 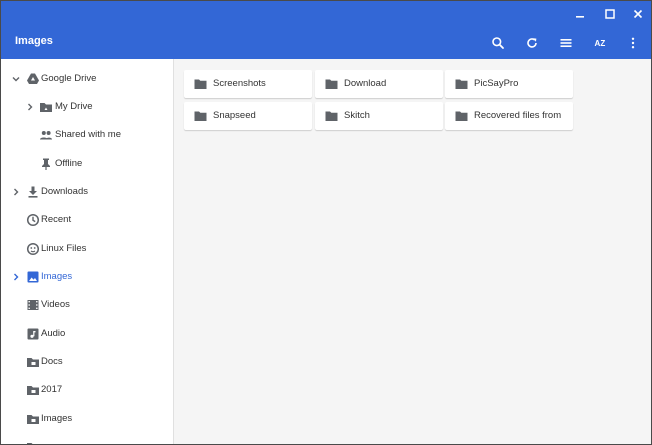 What do you see at coordinates (87, 220) in the screenshot?
I see `sidebar-item-recent: Recent` at bounding box center [87, 220].